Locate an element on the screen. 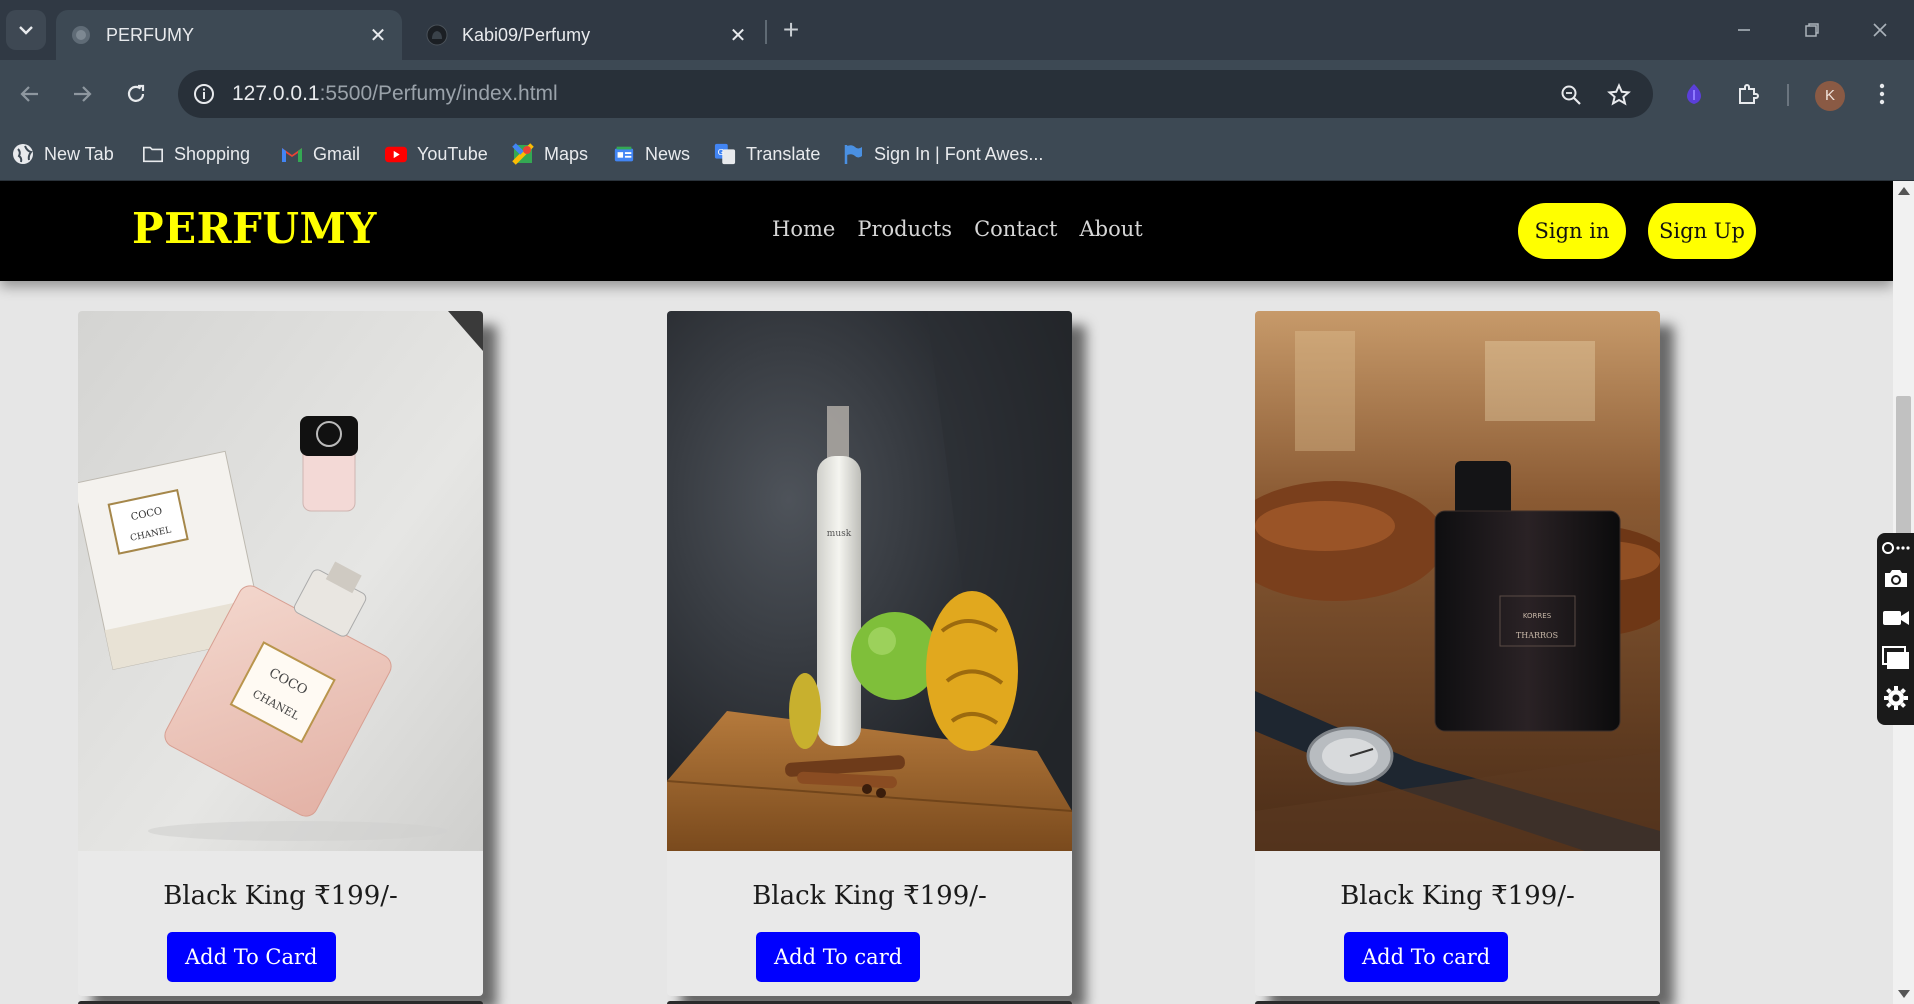 The image size is (1914, 1004). site-info-icon is located at coordinates (204, 94).